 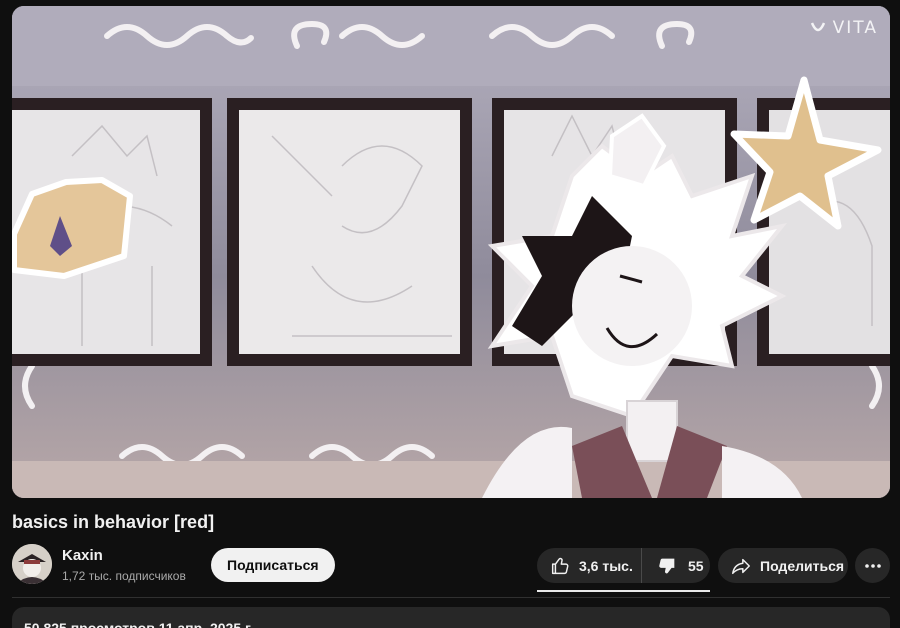 What do you see at coordinates (560, 566) in the screenshot?
I see `thumbs-up-icon` at bounding box center [560, 566].